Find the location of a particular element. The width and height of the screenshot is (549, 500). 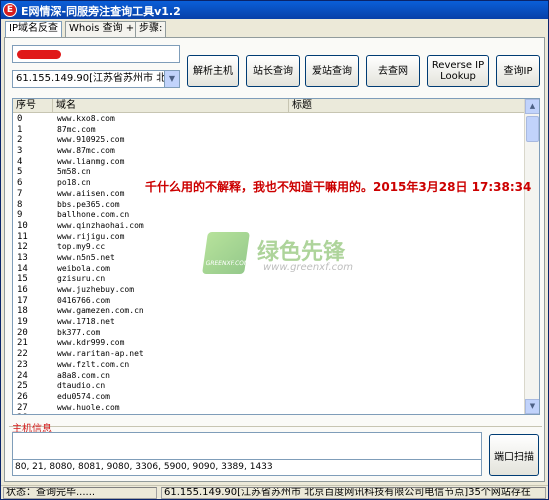

row-domain: ballhone.com.cn is located at coordinates (93, 215).